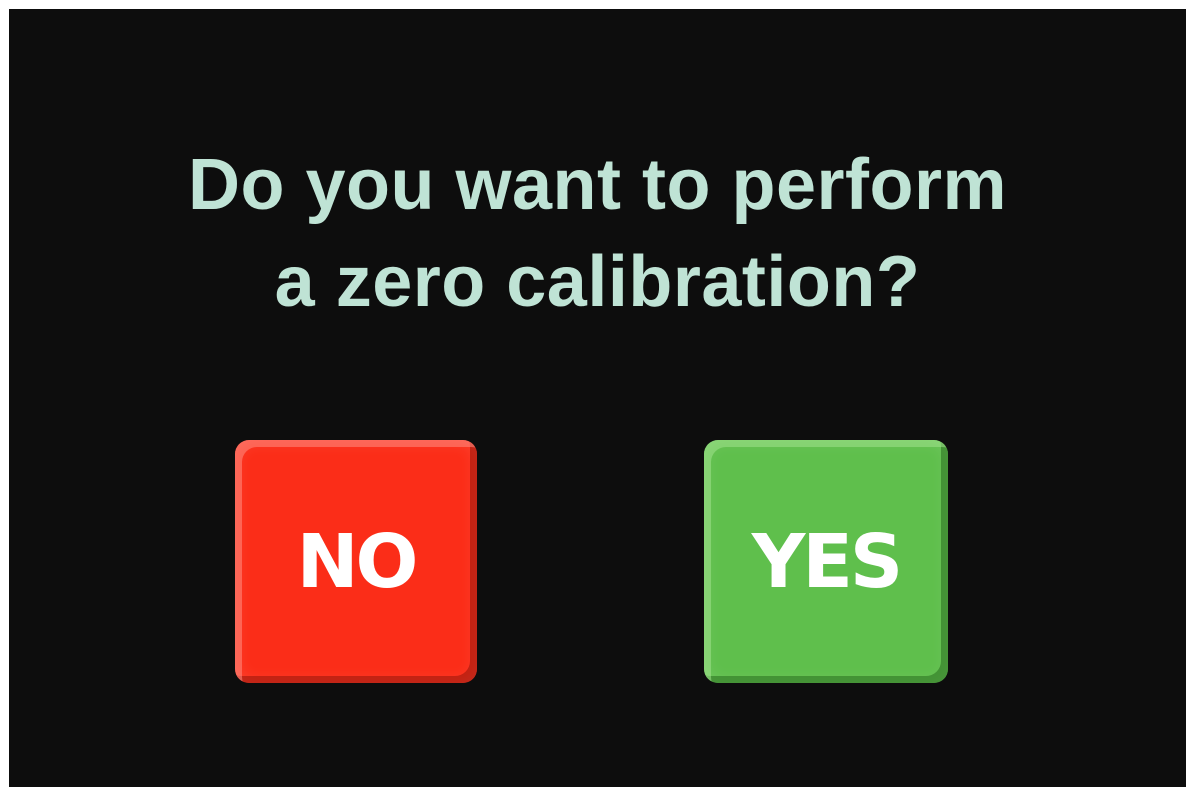  I want to click on prompt-line-1: Do you want to perform, so click(597, 185).